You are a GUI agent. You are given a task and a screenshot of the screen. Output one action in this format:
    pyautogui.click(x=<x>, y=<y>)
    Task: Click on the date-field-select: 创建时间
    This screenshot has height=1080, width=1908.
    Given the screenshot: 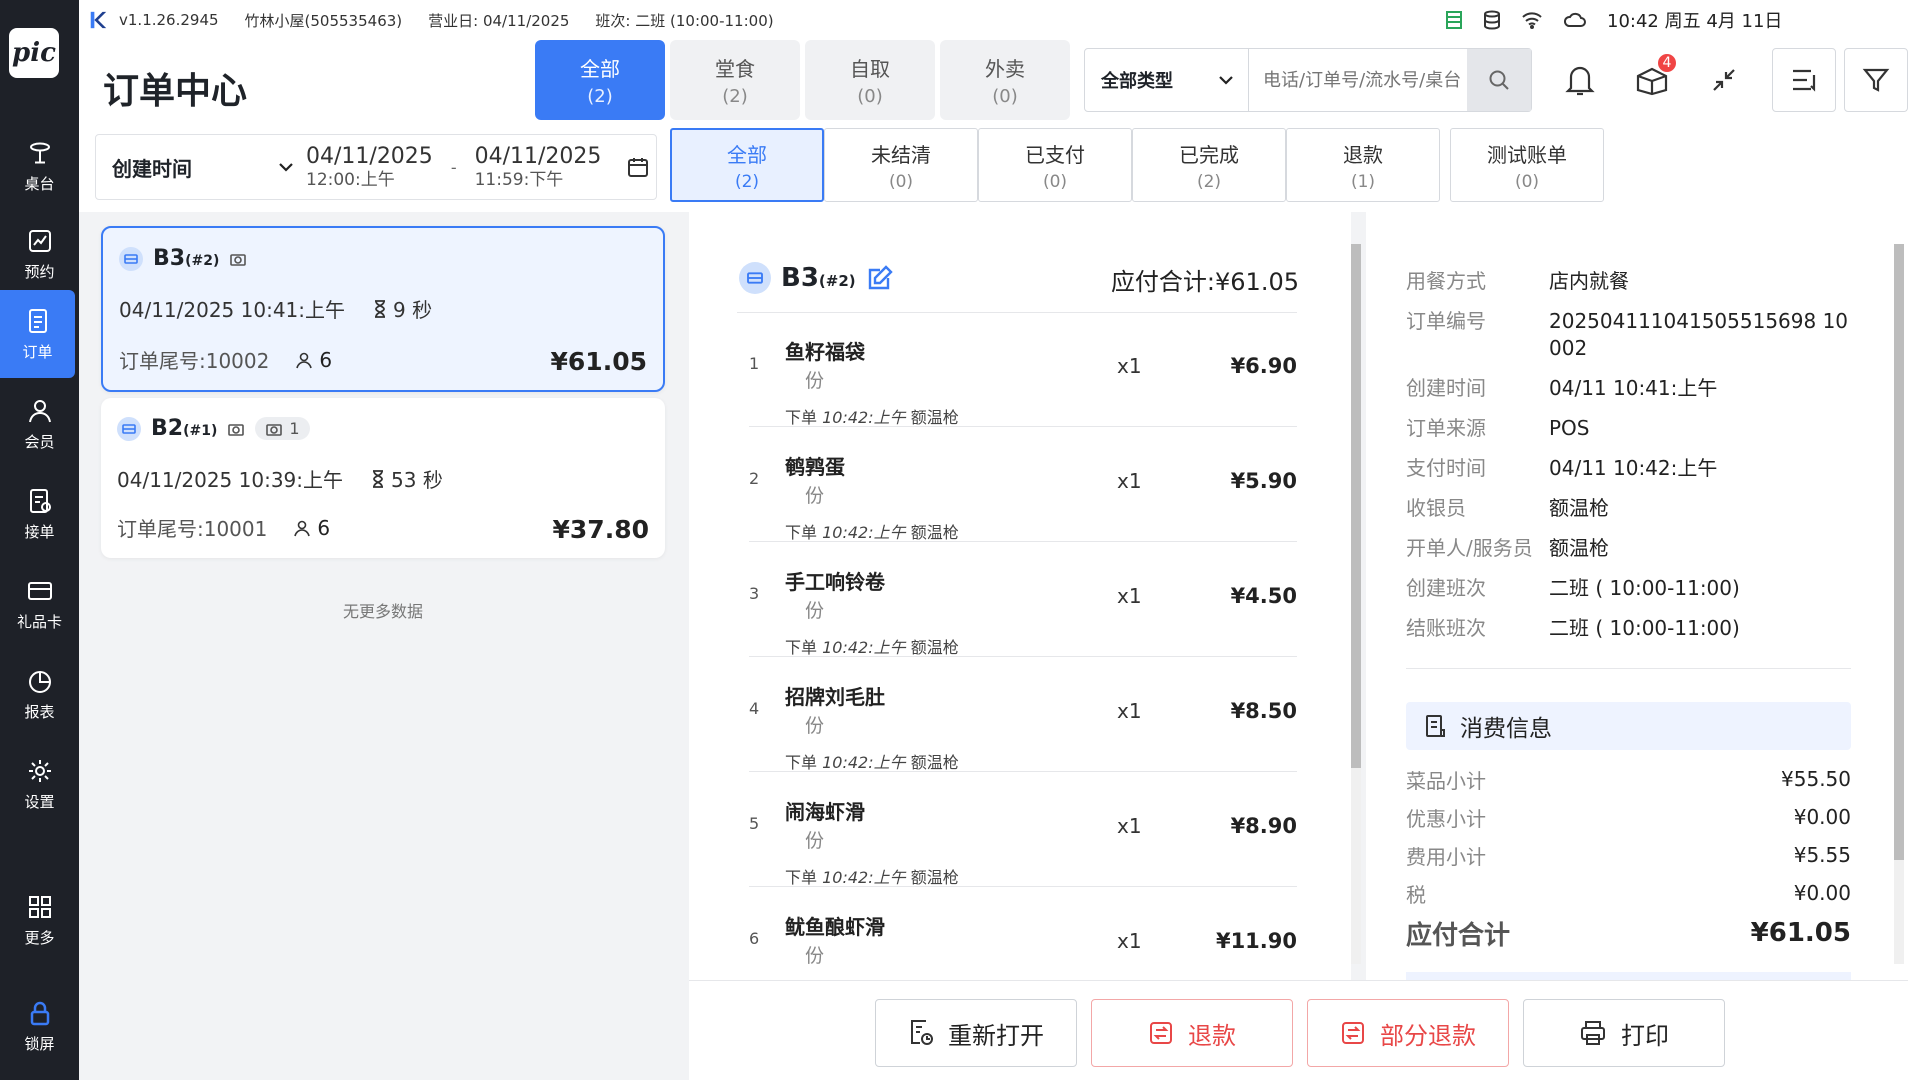 What is the action you would take?
    pyautogui.click(x=201, y=167)
    